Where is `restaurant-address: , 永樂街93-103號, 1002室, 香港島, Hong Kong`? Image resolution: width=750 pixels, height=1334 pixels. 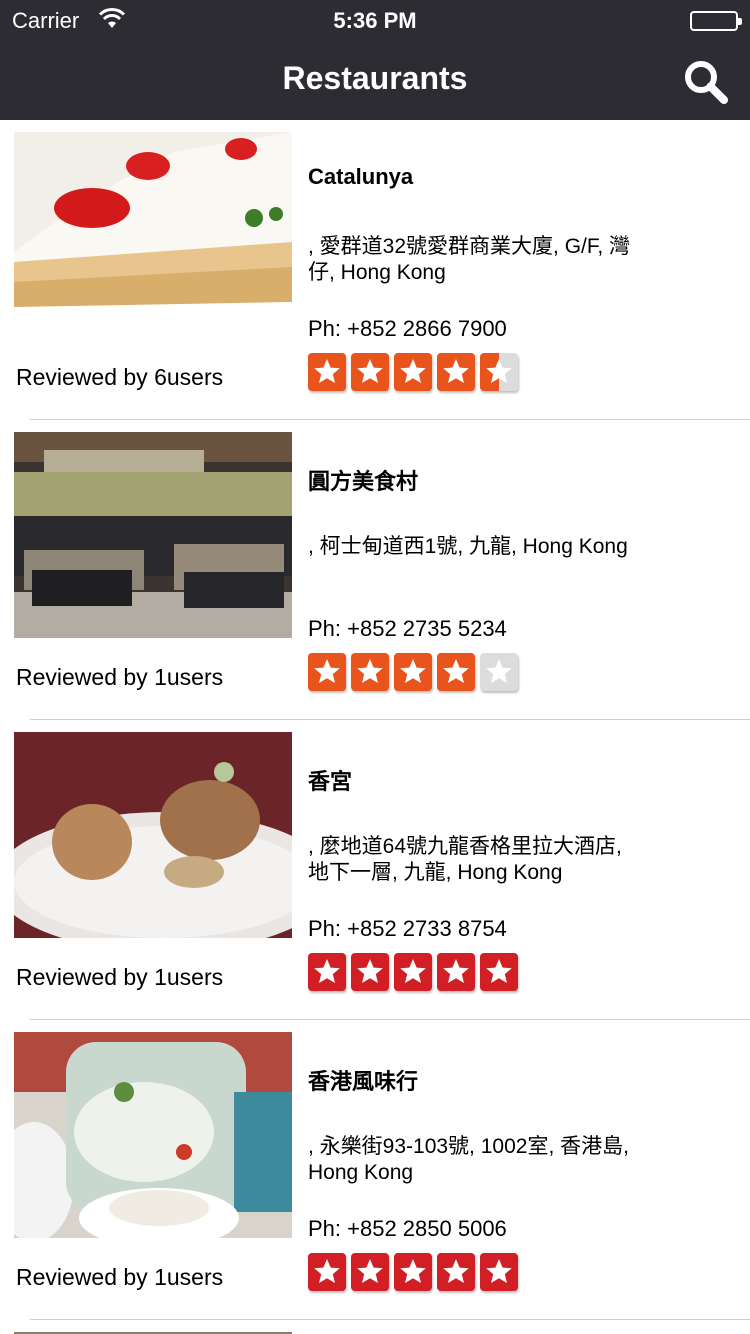 restaurant-address: , 永樂街93-103號, 1002室, 香港島, Hong Kong is located at coordinates (468, 1159).